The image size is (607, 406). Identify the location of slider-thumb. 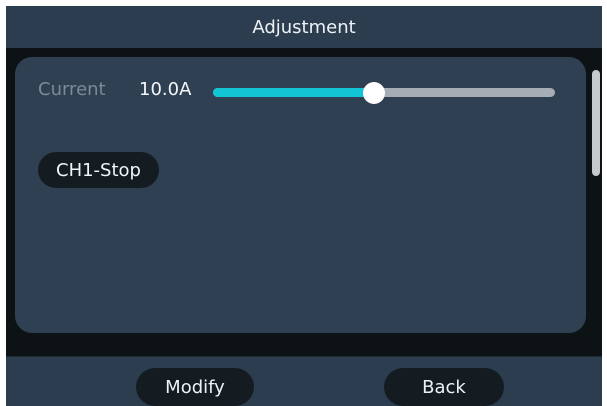
(373, 93).